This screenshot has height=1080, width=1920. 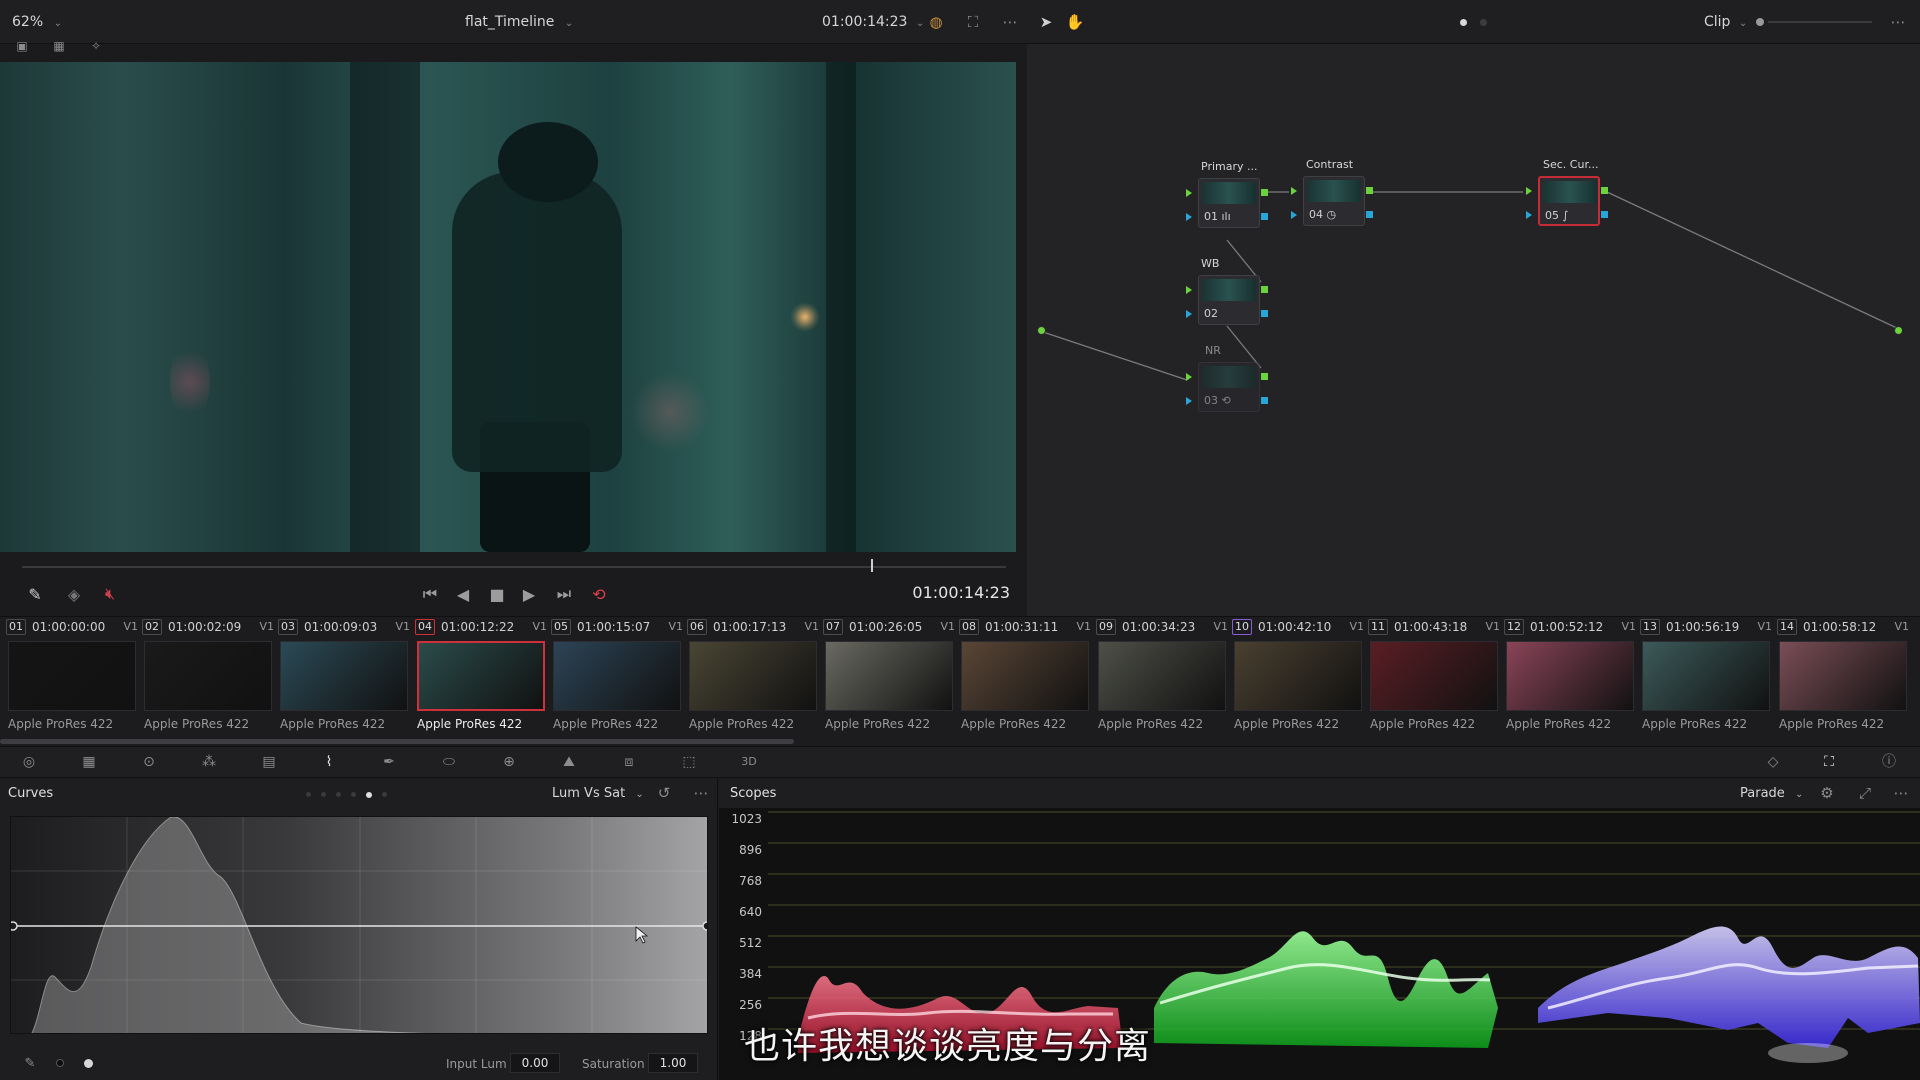 What do you see at coordinates (1334, 201) in the screenshot?
I see `node-contrast: 04 ◷` at bounding box center [1334, 201].